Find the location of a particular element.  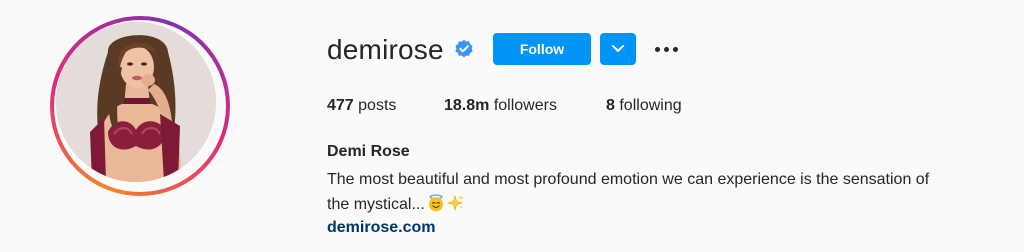

following-link: 8 following is located at coordinates (644, 106).